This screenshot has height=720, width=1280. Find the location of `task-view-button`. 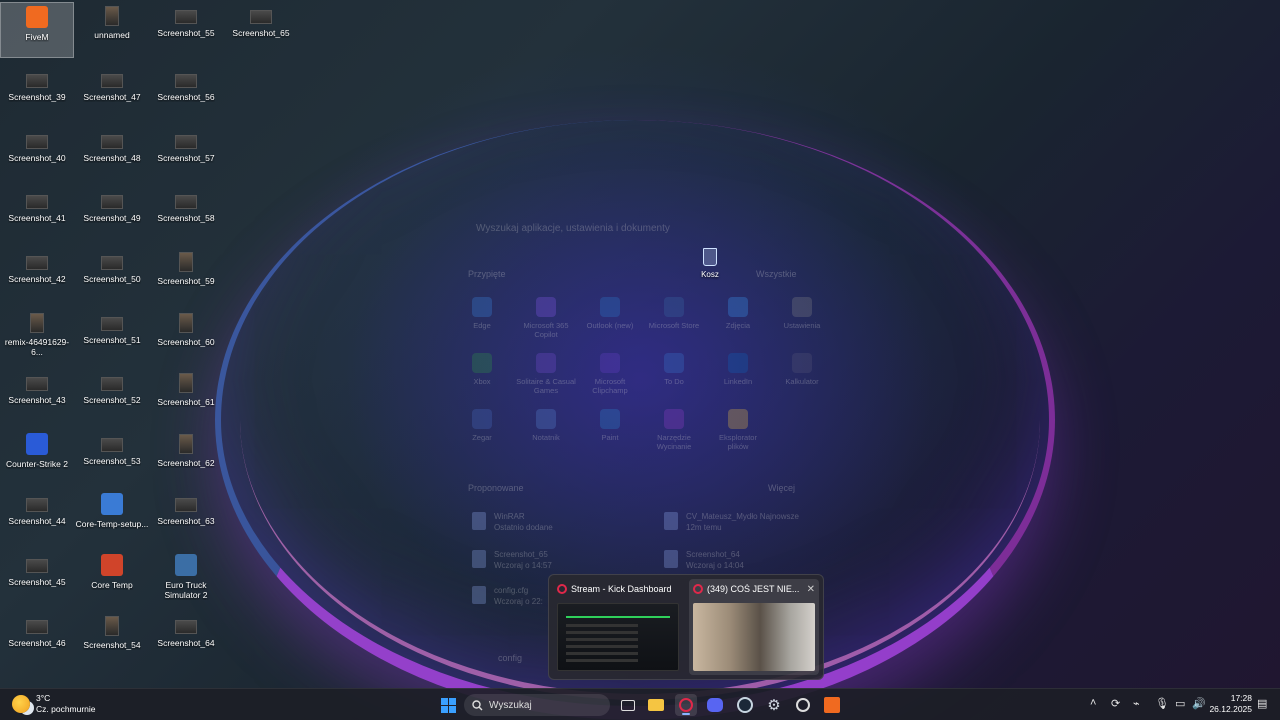

task-view-button is located at coordinates (628, 705).